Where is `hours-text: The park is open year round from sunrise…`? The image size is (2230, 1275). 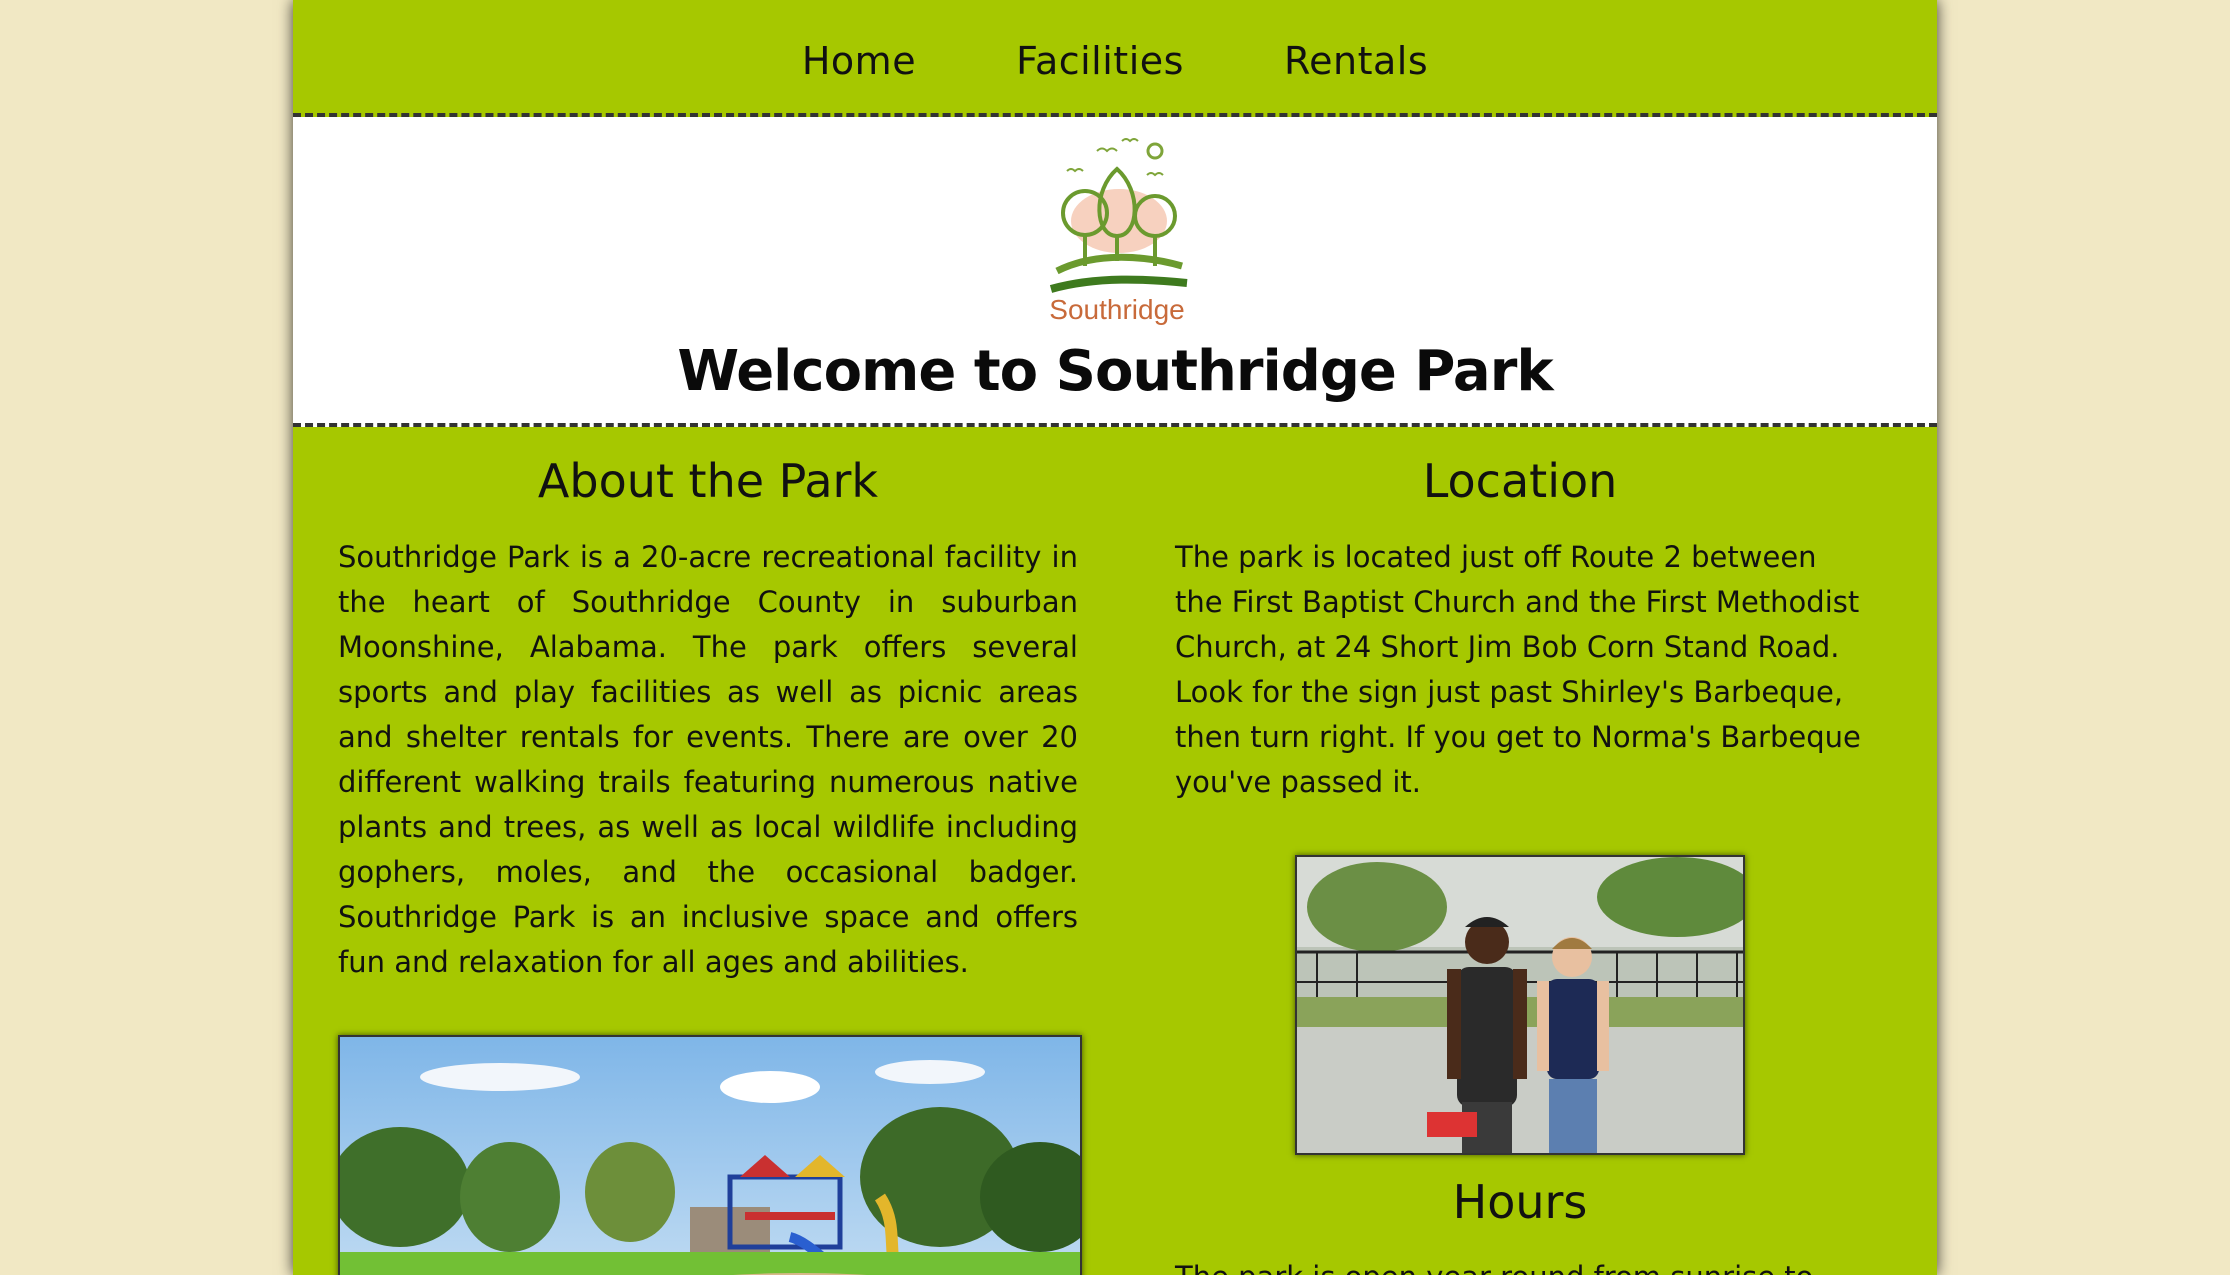
hours-text: The park is open year round from sunrise… is located at coordinates (1520, 1265).